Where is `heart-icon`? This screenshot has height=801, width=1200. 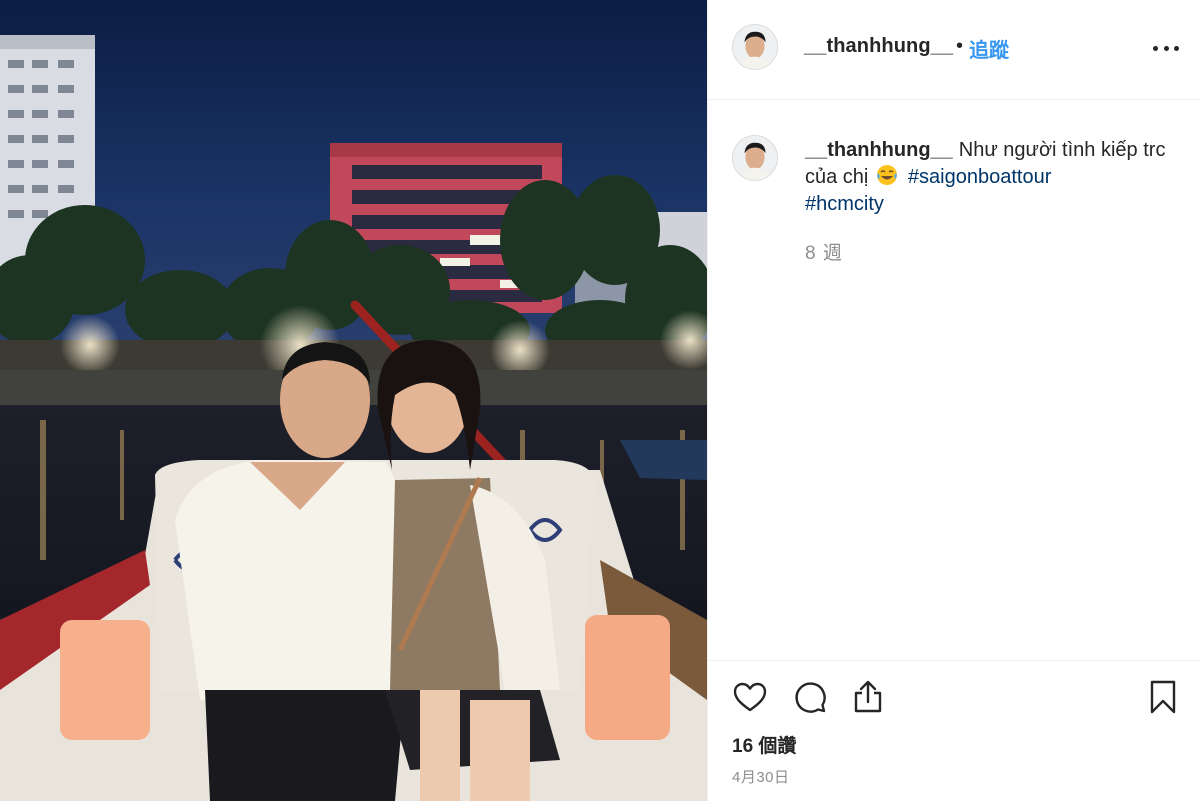 heart-icon is located at coordinates (750, 697).